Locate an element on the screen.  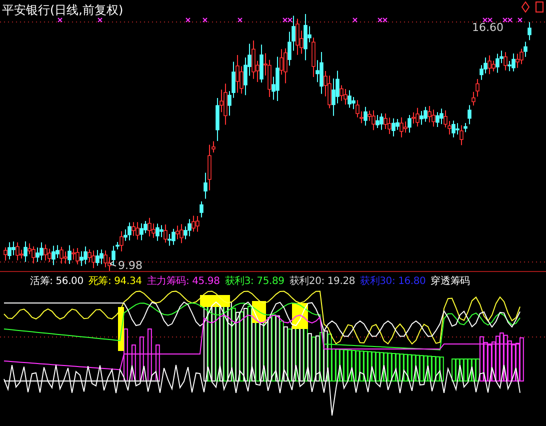
pointer-arrow is located at coordinates (113, 263).